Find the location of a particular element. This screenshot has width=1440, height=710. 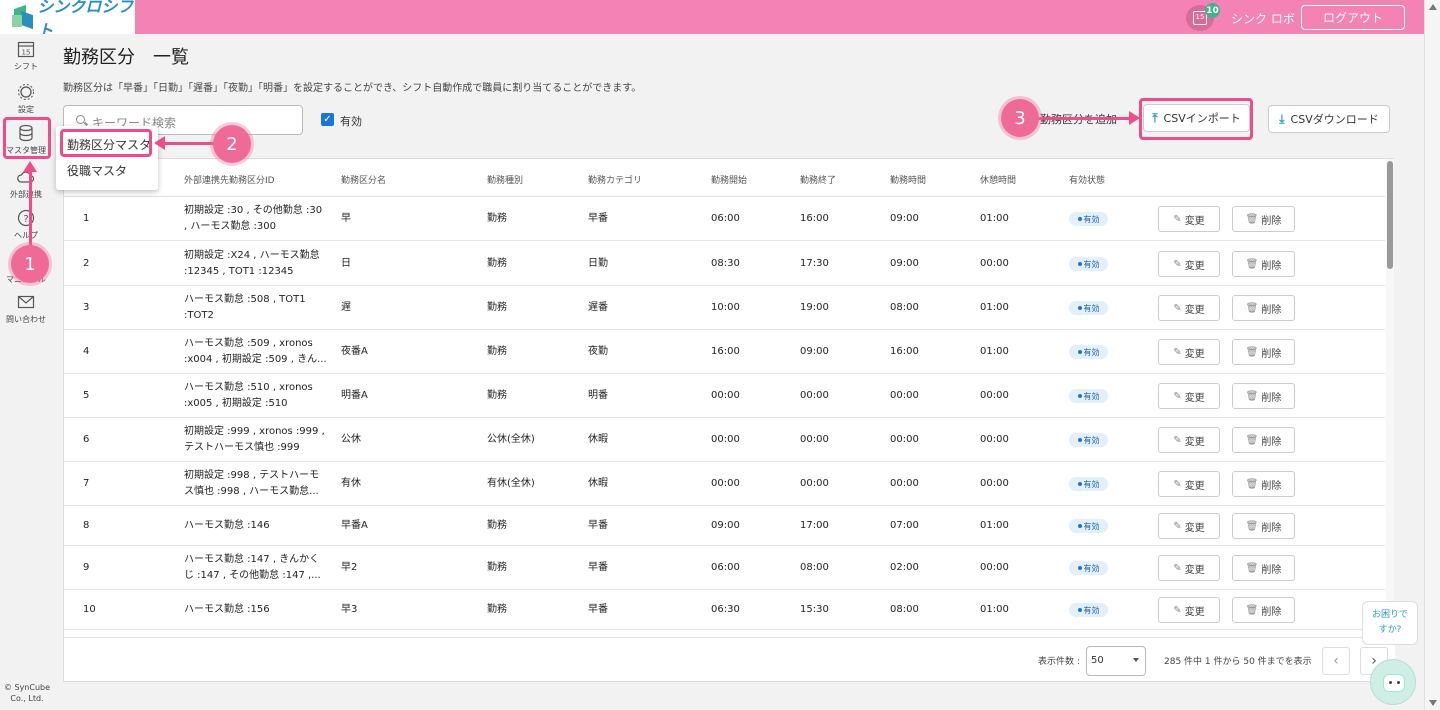

csv-download-label: CSVダウンロード is located at coordinates (1334, 119).